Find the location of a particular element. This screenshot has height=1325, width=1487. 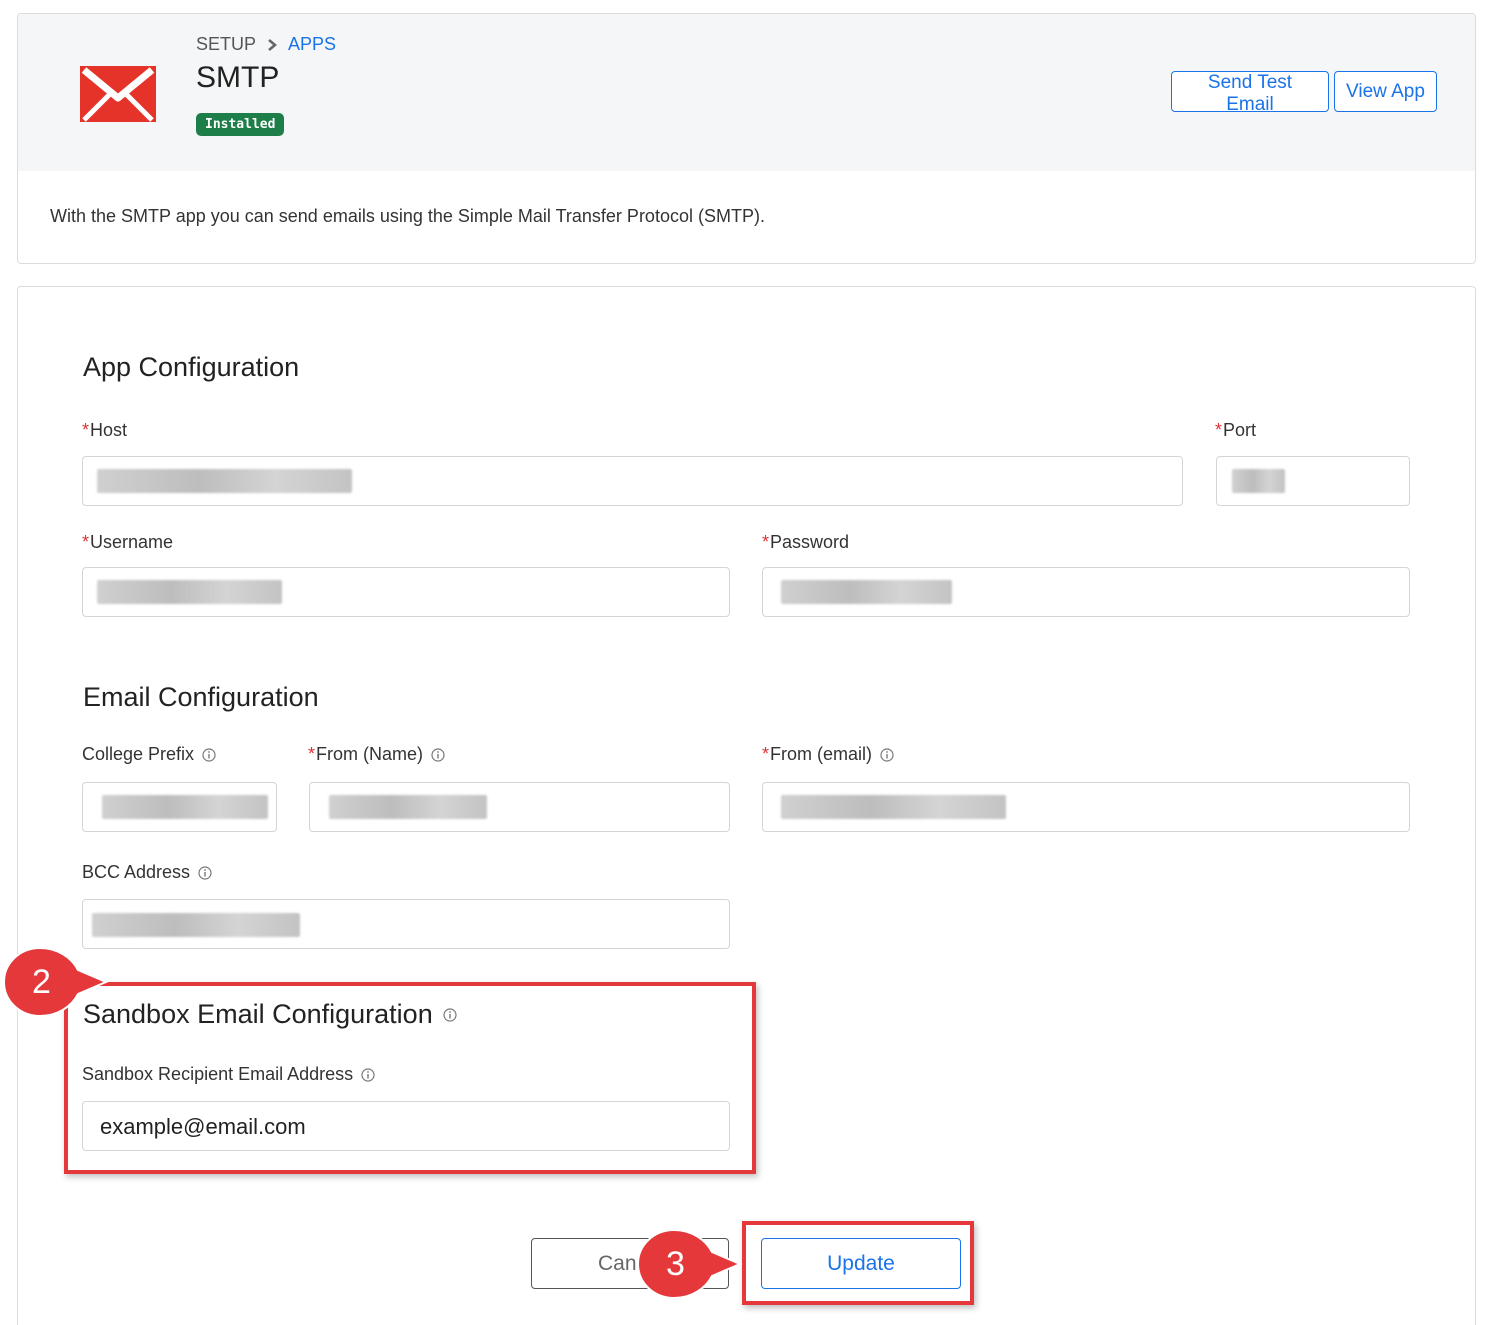

host-label: *Host is located at coordinates (105, 430).